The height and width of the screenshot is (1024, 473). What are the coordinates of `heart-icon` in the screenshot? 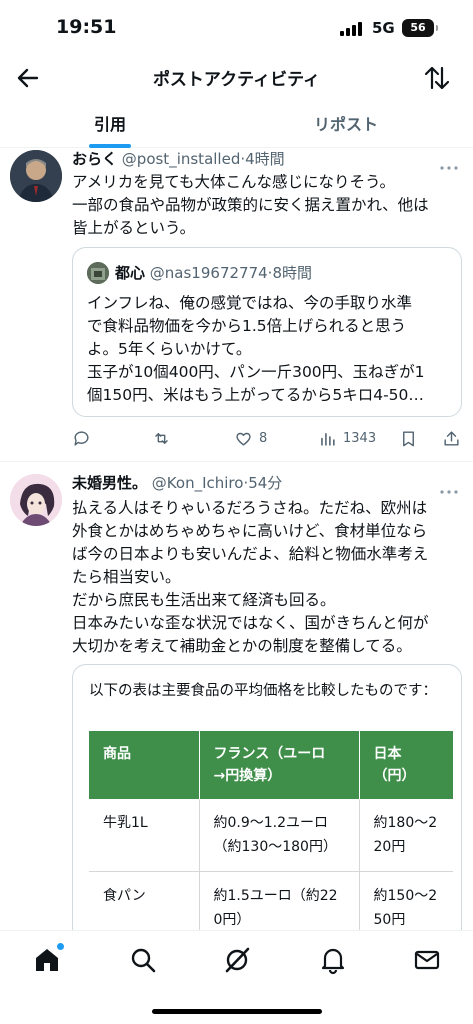 It's located at (243, 439).